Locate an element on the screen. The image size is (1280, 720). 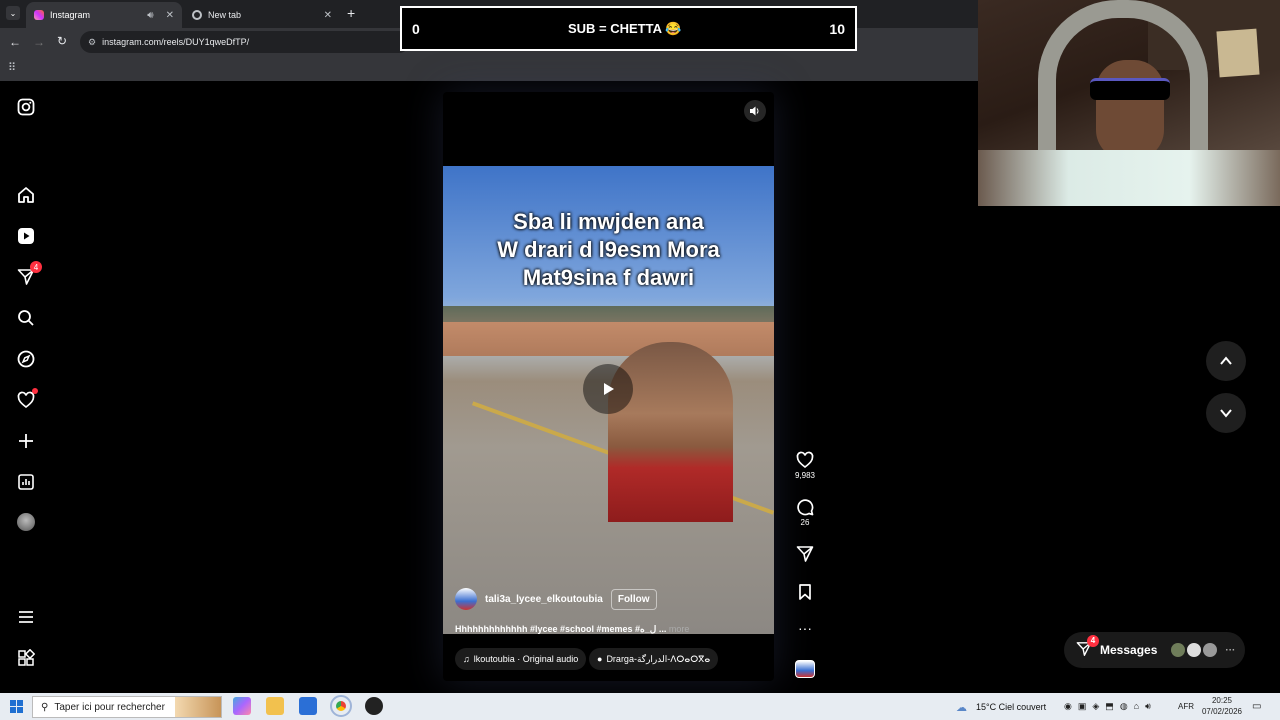
messages-button: 4 Messages ··· is located at coordinates (1154, 650).